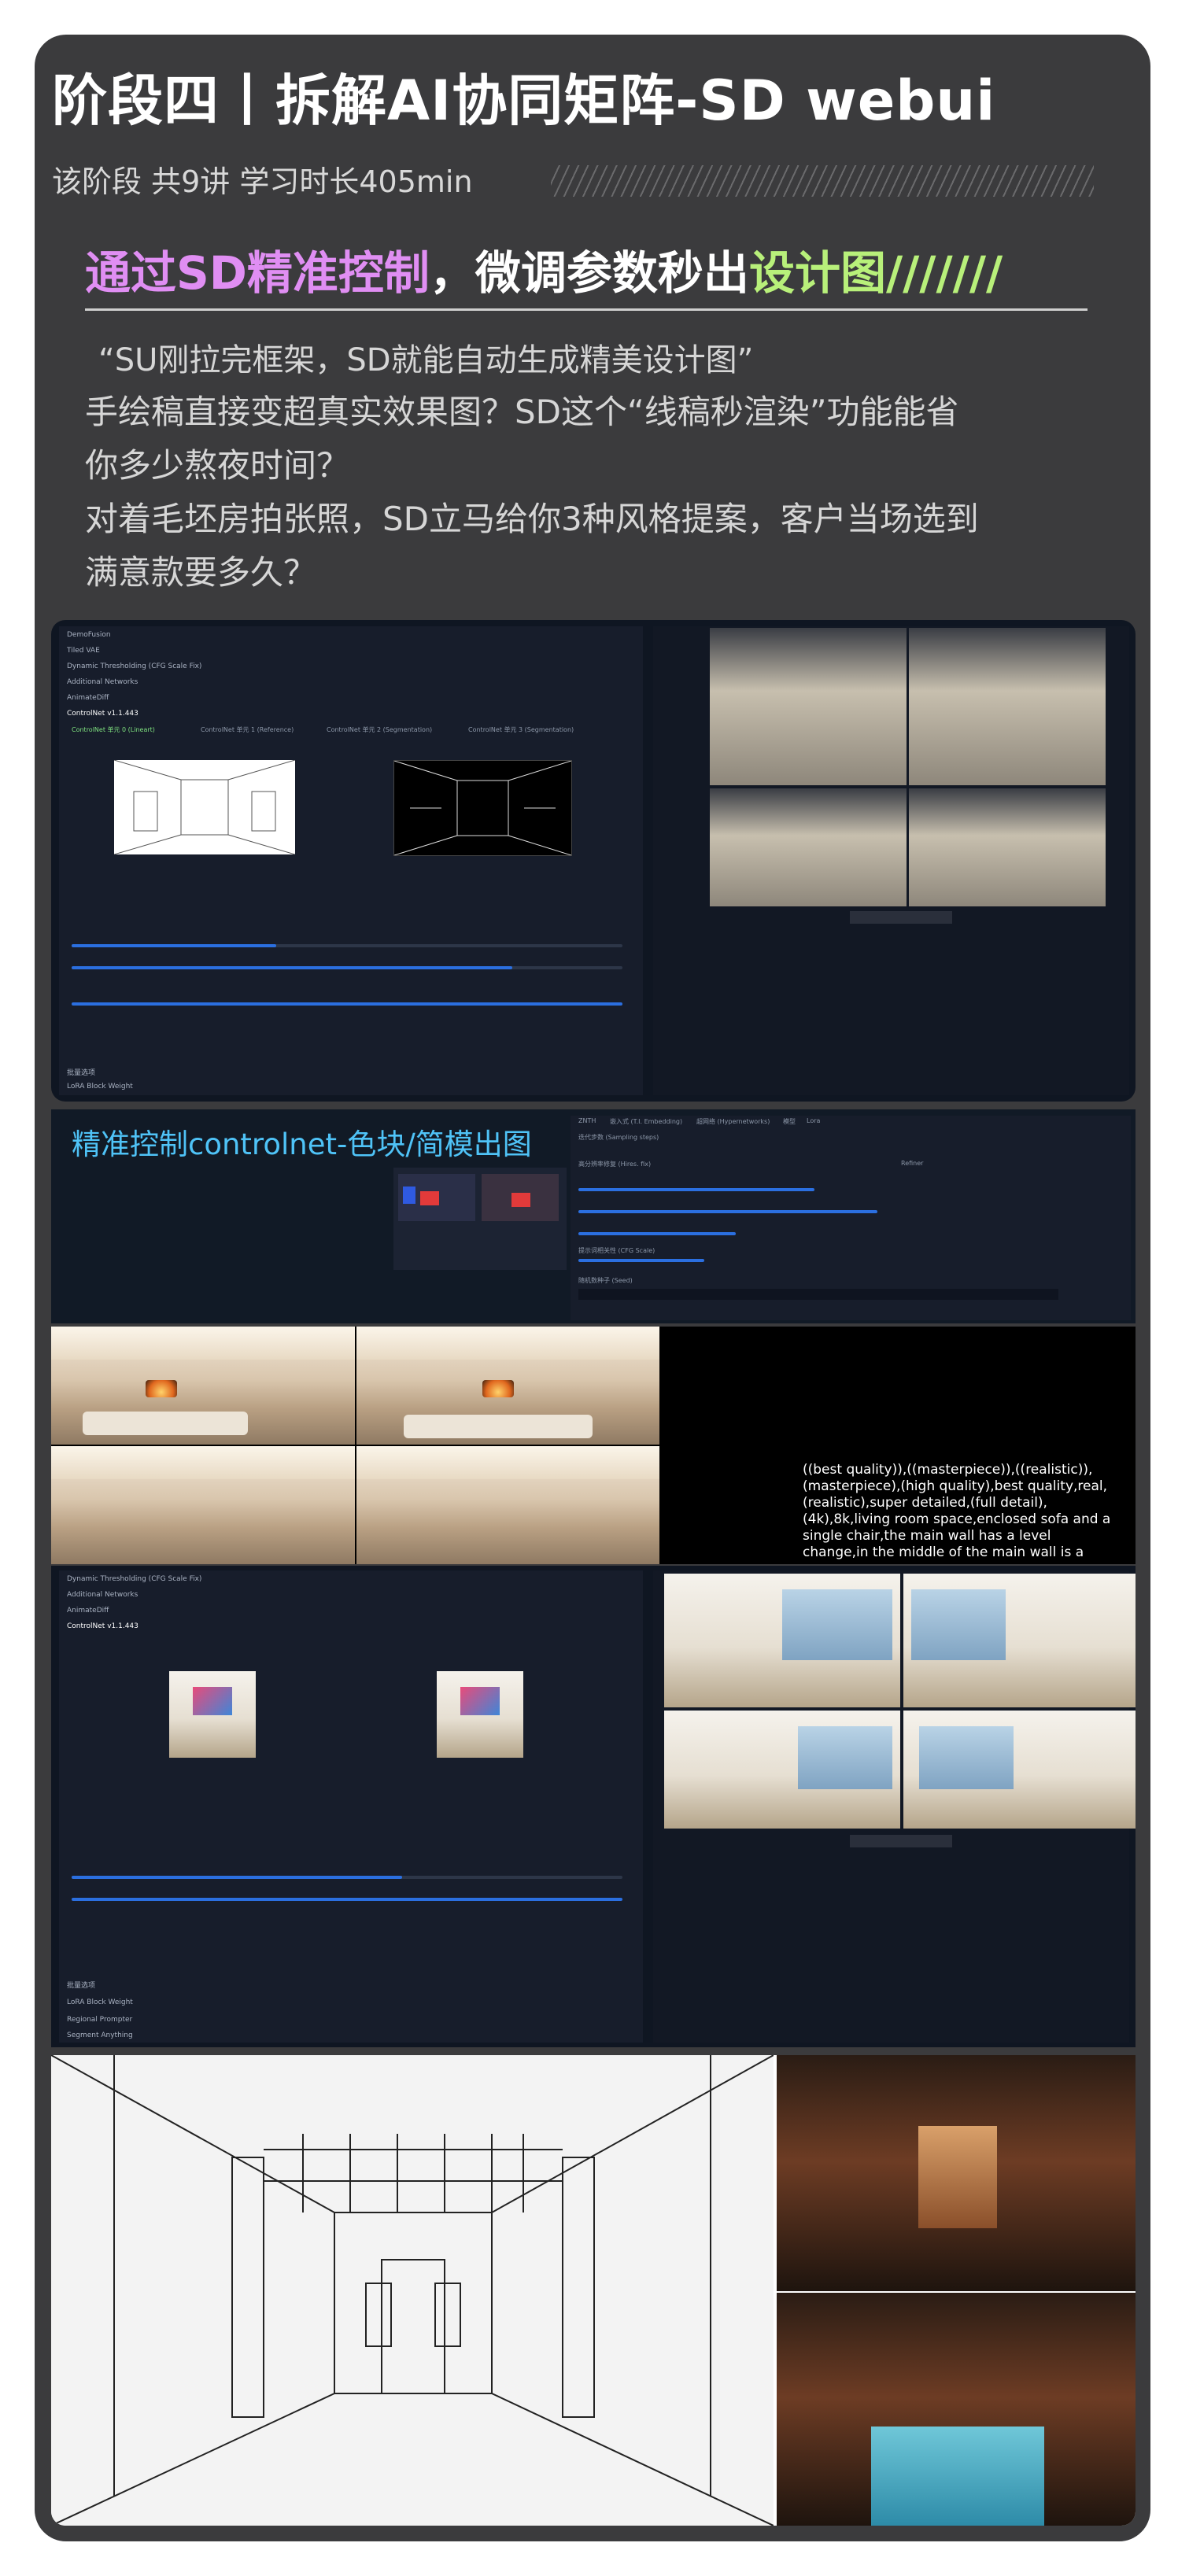  I want to click on lineart-sketch, so click(204, 807).